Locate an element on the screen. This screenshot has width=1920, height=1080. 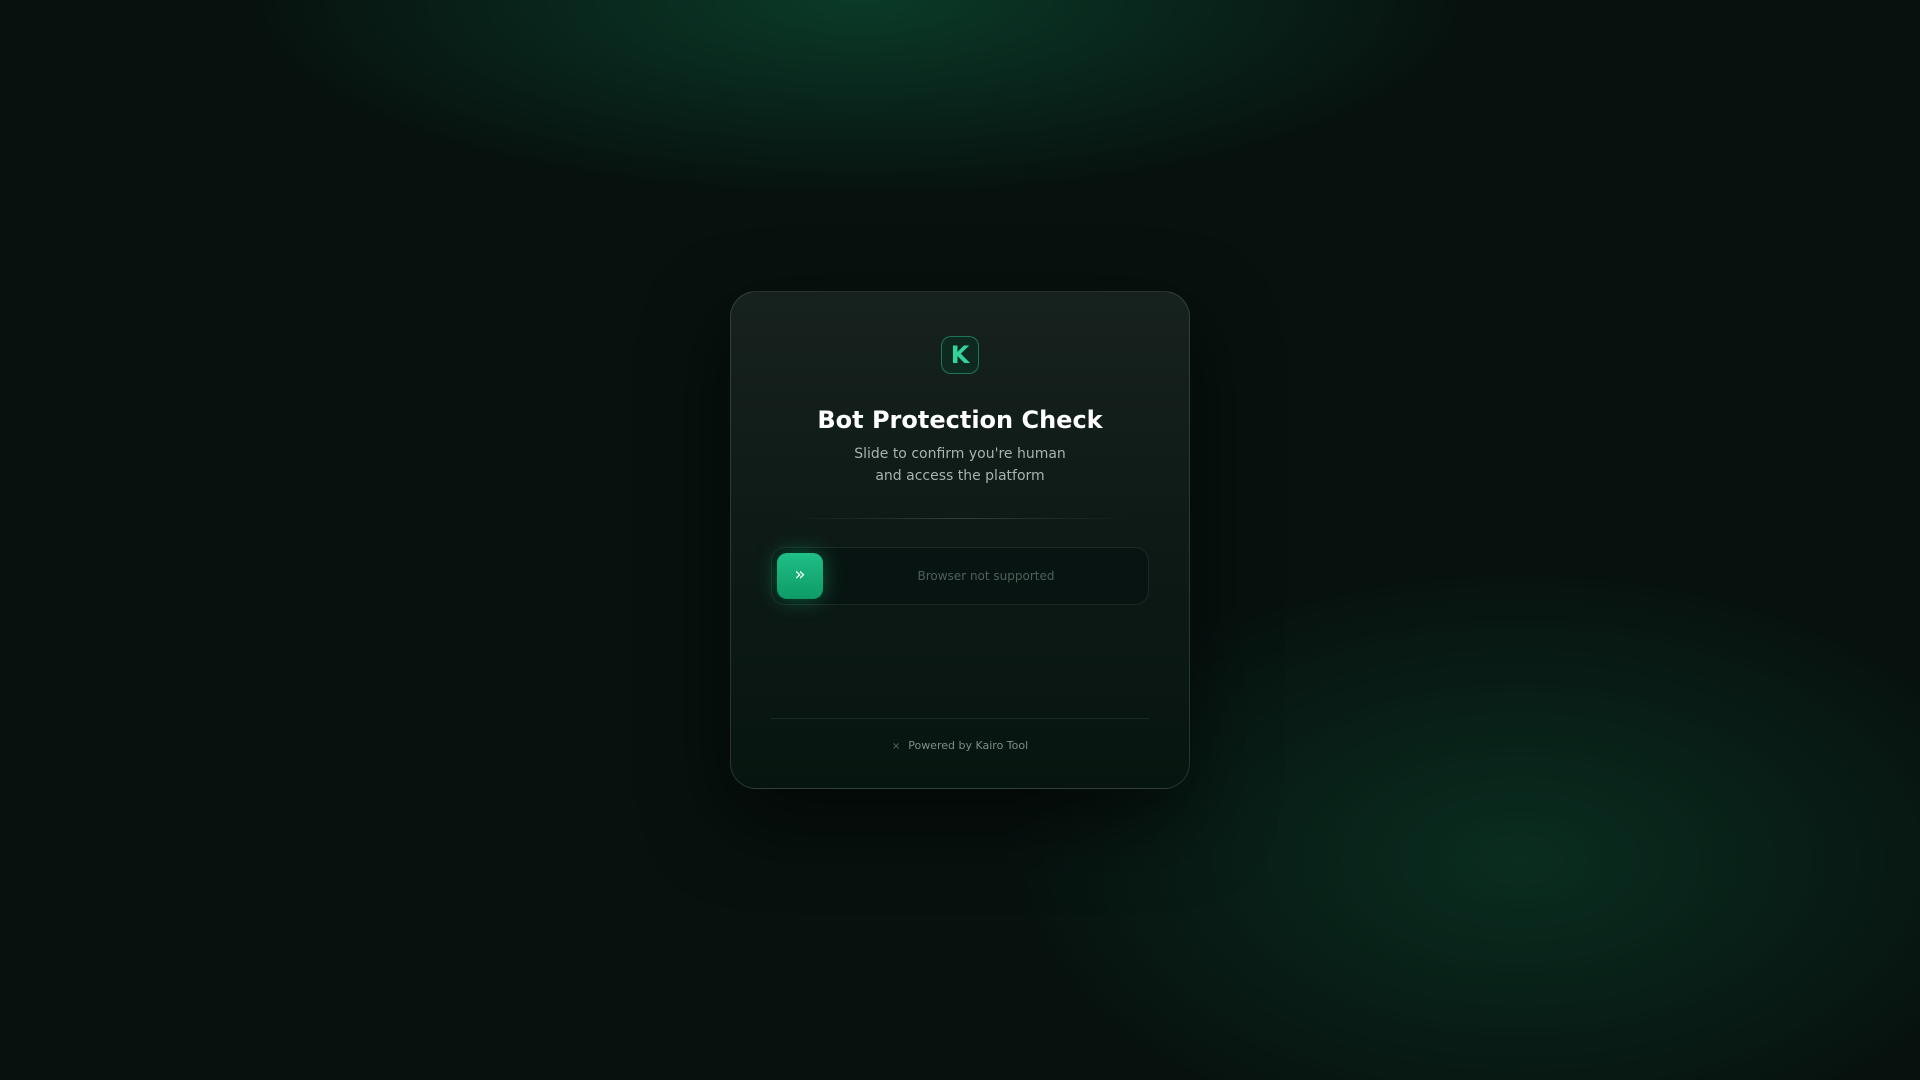
kairo-logo-icon: K is located at coordinates (960, 355).